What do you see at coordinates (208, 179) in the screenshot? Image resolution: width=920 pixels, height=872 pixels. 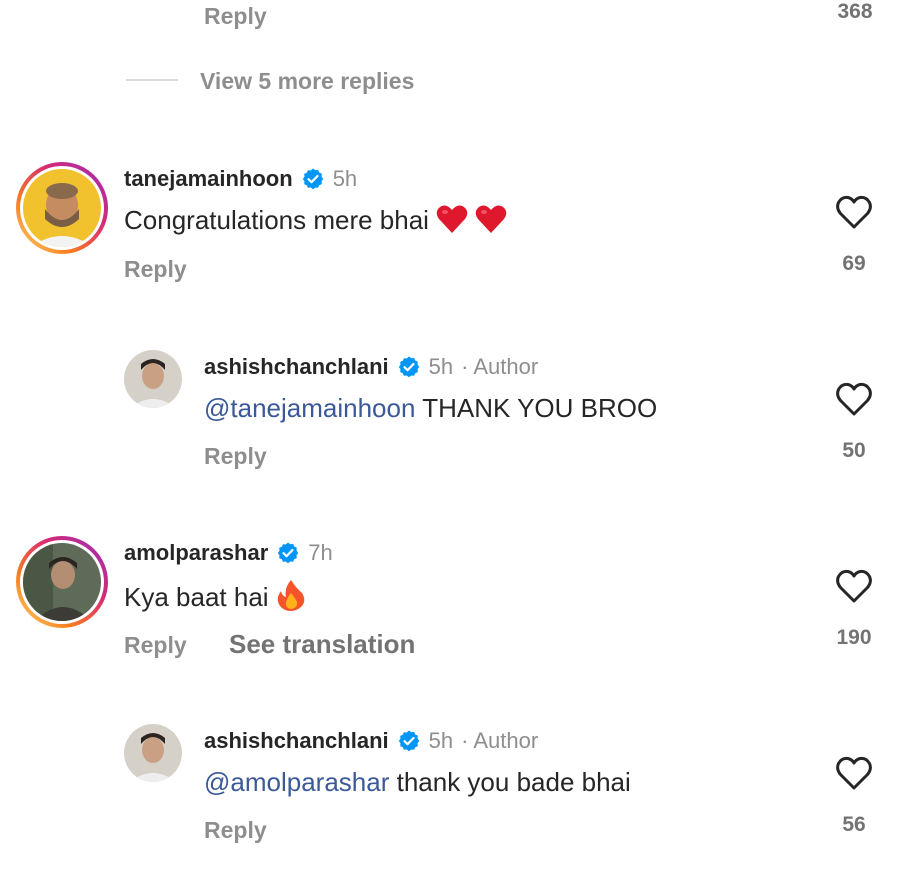 I see `username: tanejamainhoon` at bounding box center [208, 179].